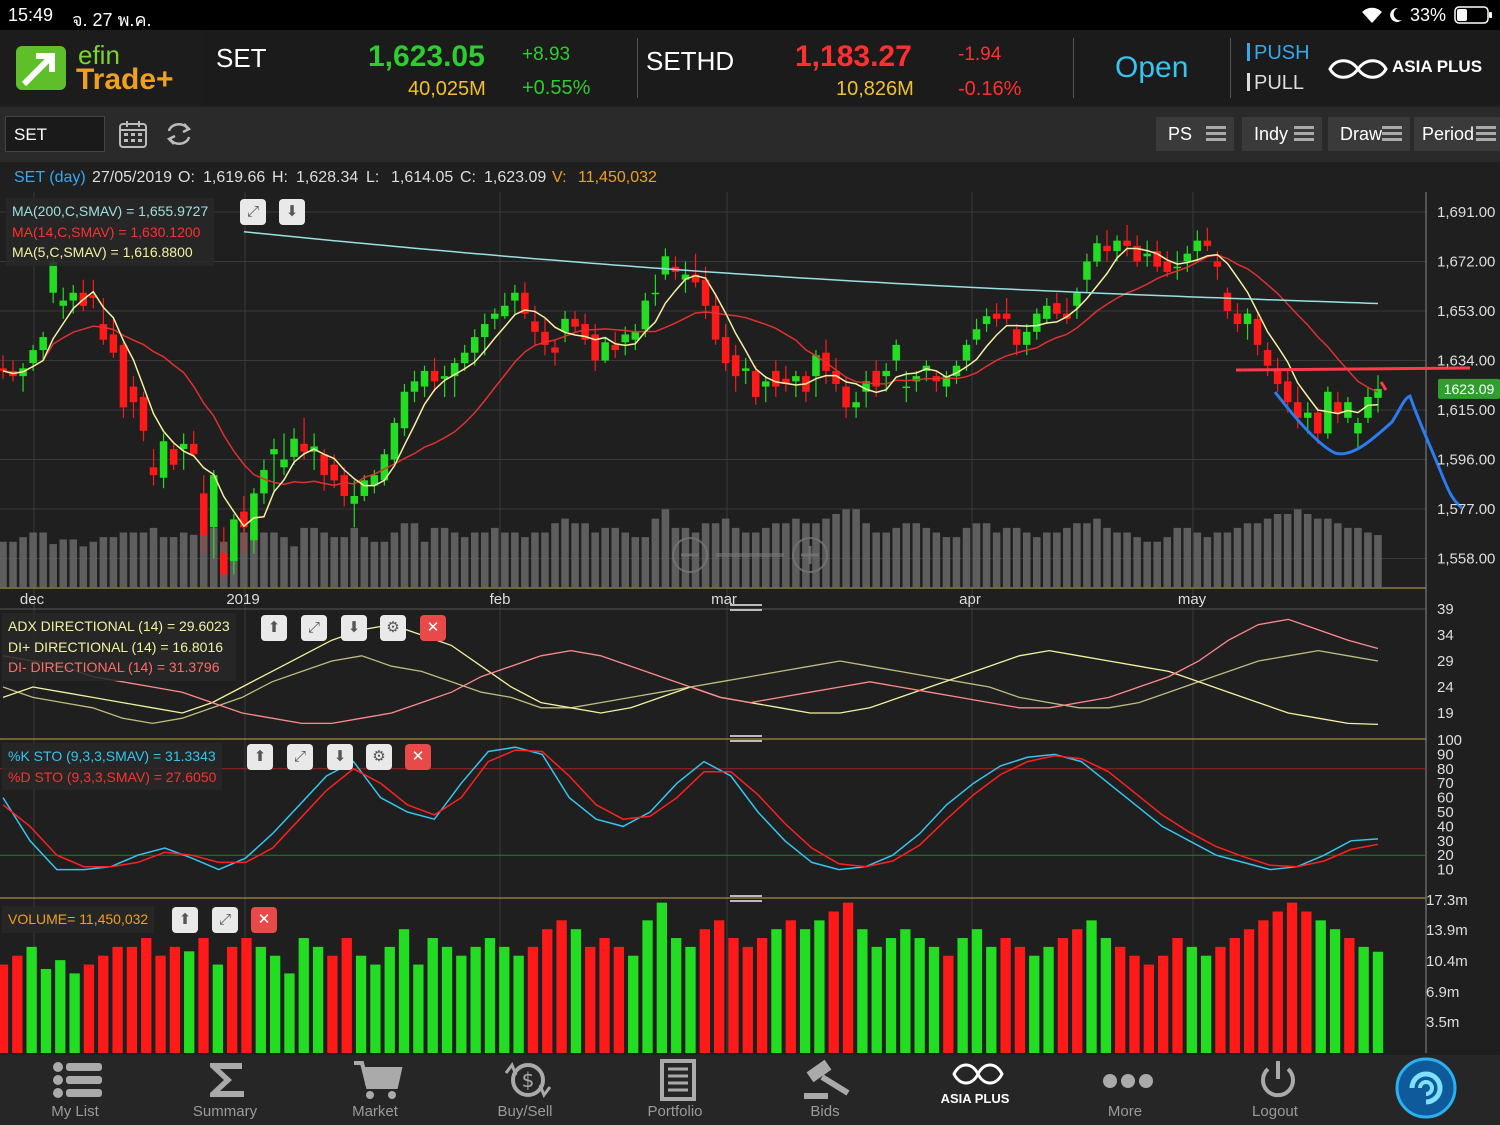  I want to click on price-tick-label: 1,691.00, so click(1466, 212).